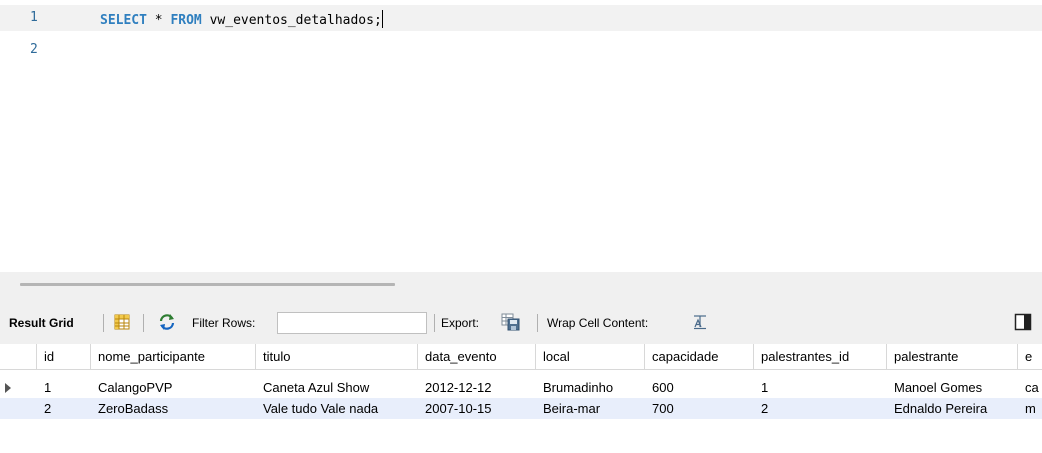  Describe the element at coordinates (1030, 387) in the screenshot. I see `cell-truncated: ca` at that location.